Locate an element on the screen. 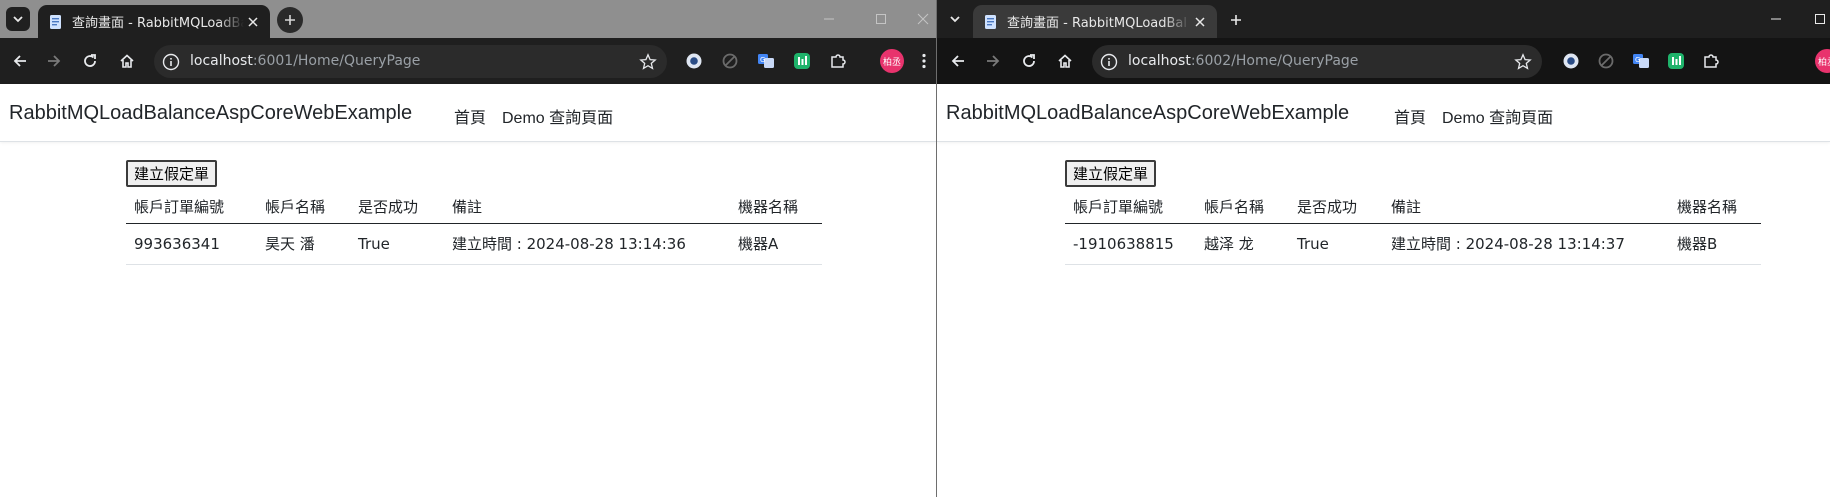  cell-account-name: 昊天 潘 is located at coordinates (303, 244).